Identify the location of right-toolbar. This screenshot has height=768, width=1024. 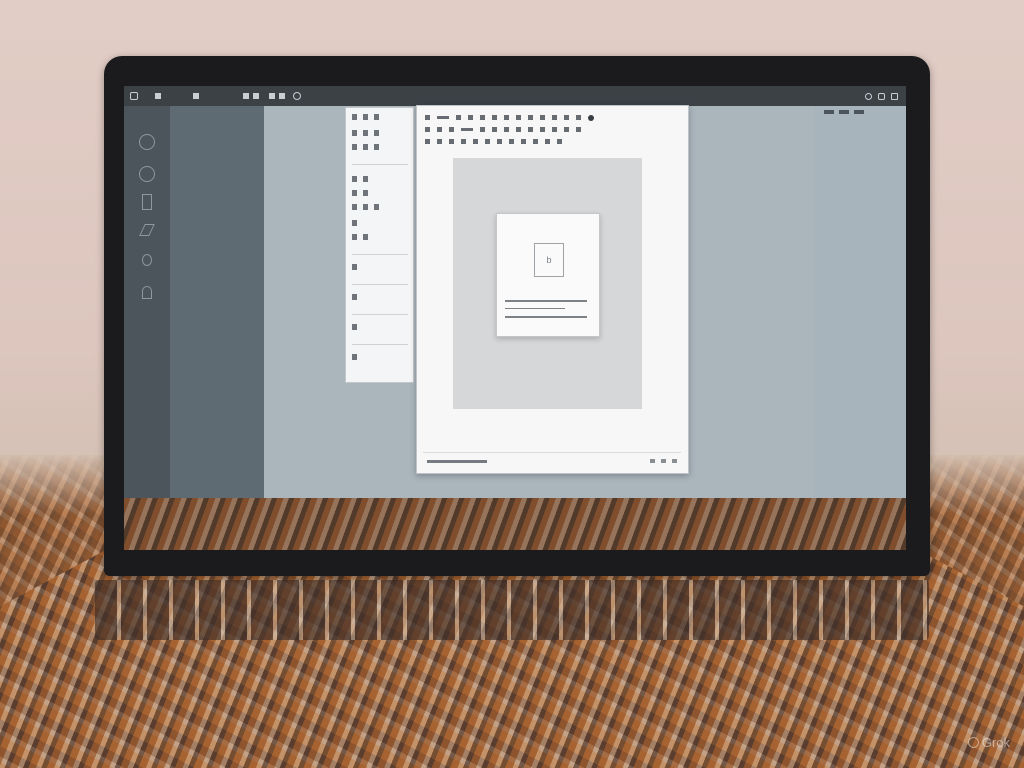
(844, 112).